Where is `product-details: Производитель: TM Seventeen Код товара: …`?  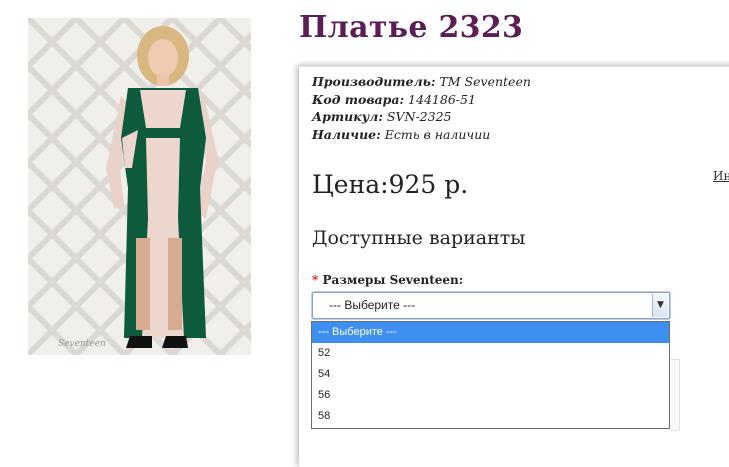 product-details: Производитель: TM Seventeen Код товара: … is located at coordinates (421, 108).